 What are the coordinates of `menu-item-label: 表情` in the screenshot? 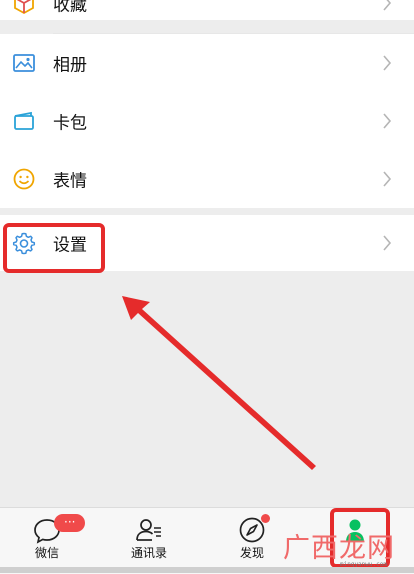 It's located at (70, 181).